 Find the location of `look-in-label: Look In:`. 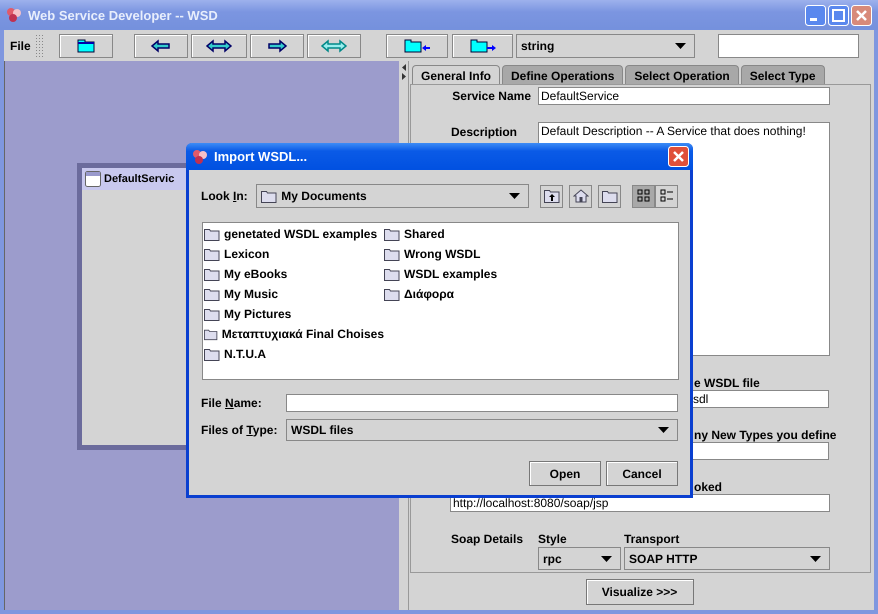

look-in-label: Look In: is located at coordinates (225, 196).